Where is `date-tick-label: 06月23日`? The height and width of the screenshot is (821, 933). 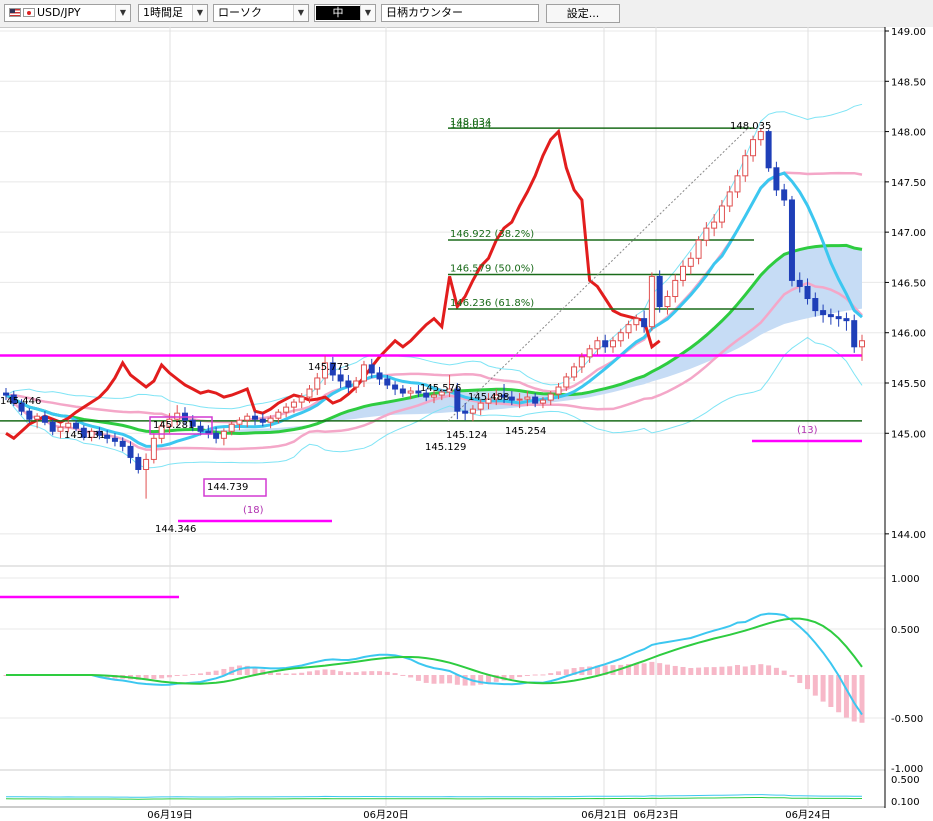 date-tick-label: 06月23日 is located at coordinates (655, 815).